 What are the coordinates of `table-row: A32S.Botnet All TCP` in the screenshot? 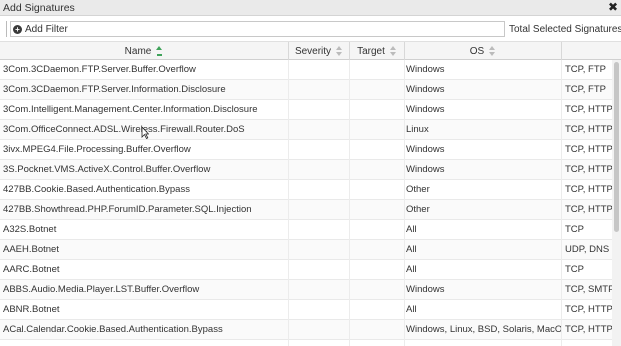 It's located at (306, 230).